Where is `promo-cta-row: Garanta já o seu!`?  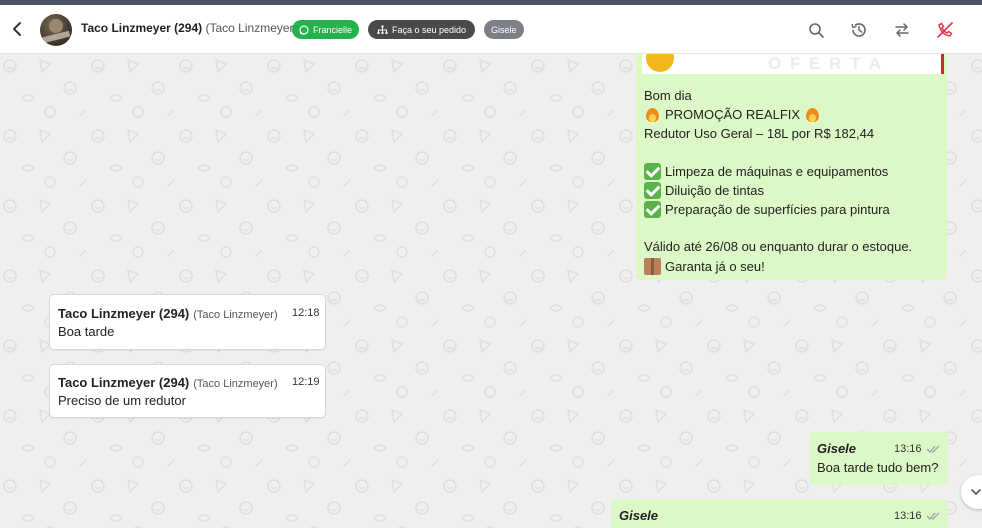 promo-cta-row: Garanta já o seu! is located at coordinates (704, 266).